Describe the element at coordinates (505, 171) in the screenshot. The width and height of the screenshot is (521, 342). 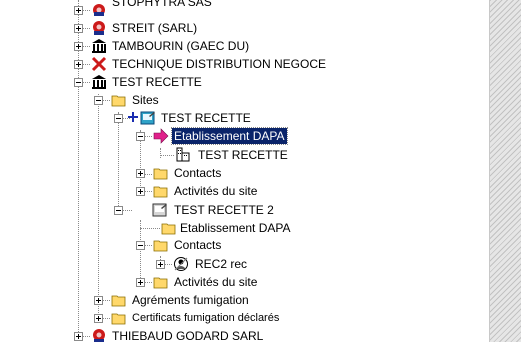
I see `right-panel` at that location.